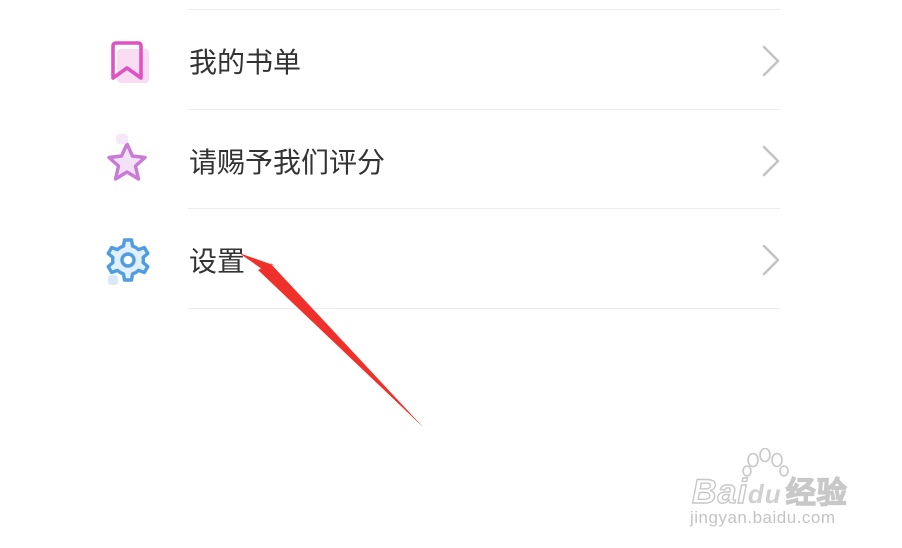  What do you see at coordinates (287, 162) in the screenshot?
I see `menu-item-label: 请赐予我们评分` at bounding box center [287, 162].